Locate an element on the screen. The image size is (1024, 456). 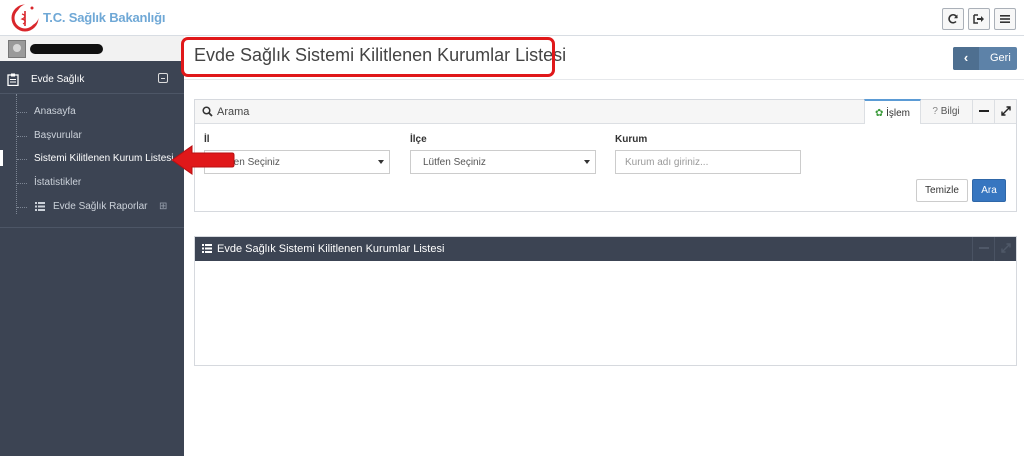
annotation-arrow is located at coordinates (203, 160).